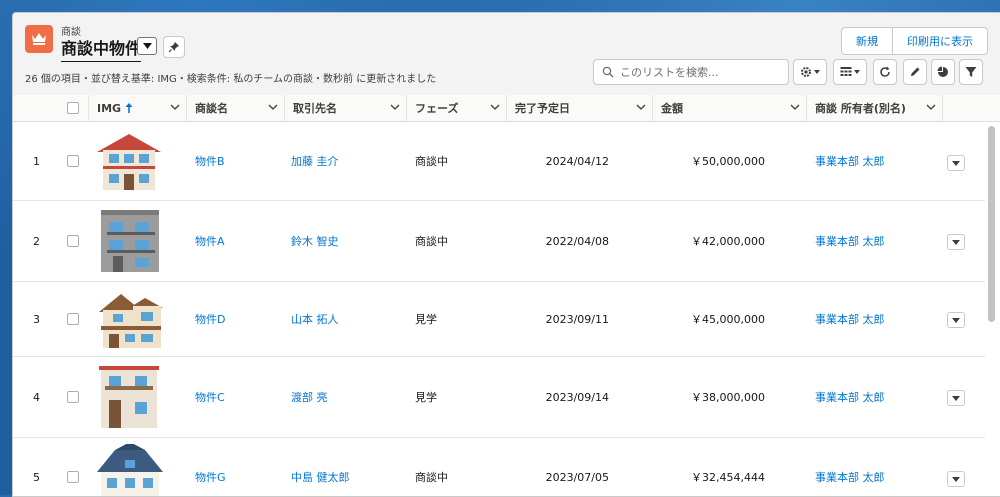  What do you see at coordinates (940, 41) in the screenshot?
I see `print-view-button: 印刷用に表示` at bounding box center [940, 41].